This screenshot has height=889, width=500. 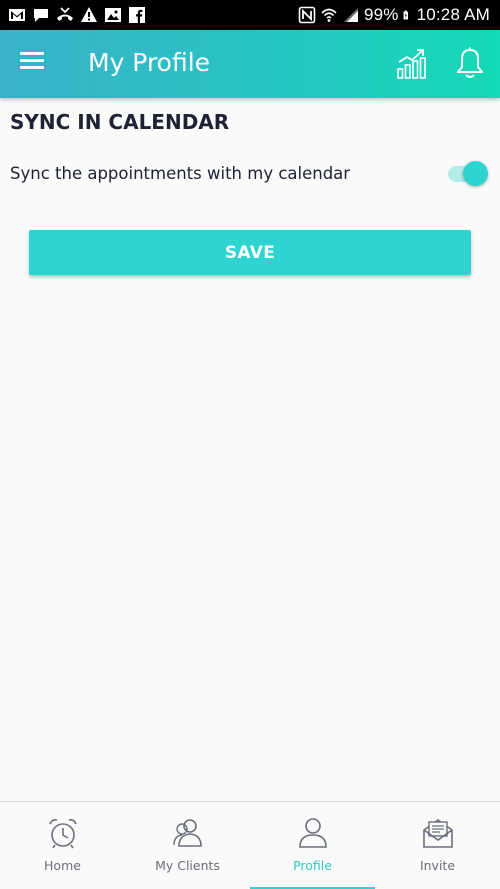 What do you see at coordinates (307, 15) in the screenshot?
I see `nfc-icon` at bounding box center [307, 15].